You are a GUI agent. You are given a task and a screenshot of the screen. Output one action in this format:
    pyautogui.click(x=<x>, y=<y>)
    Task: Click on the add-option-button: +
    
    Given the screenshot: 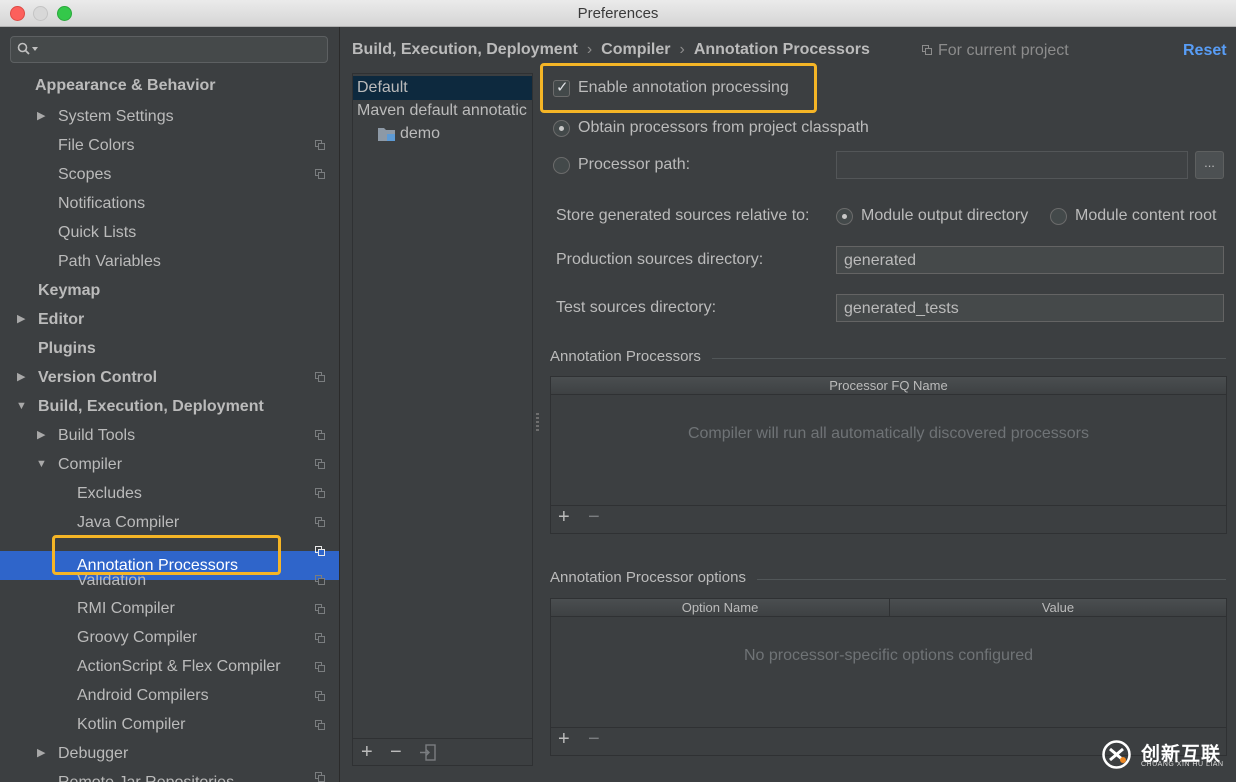 What is the action you would take?
    pyautogui.click(x=564, y=739)
    